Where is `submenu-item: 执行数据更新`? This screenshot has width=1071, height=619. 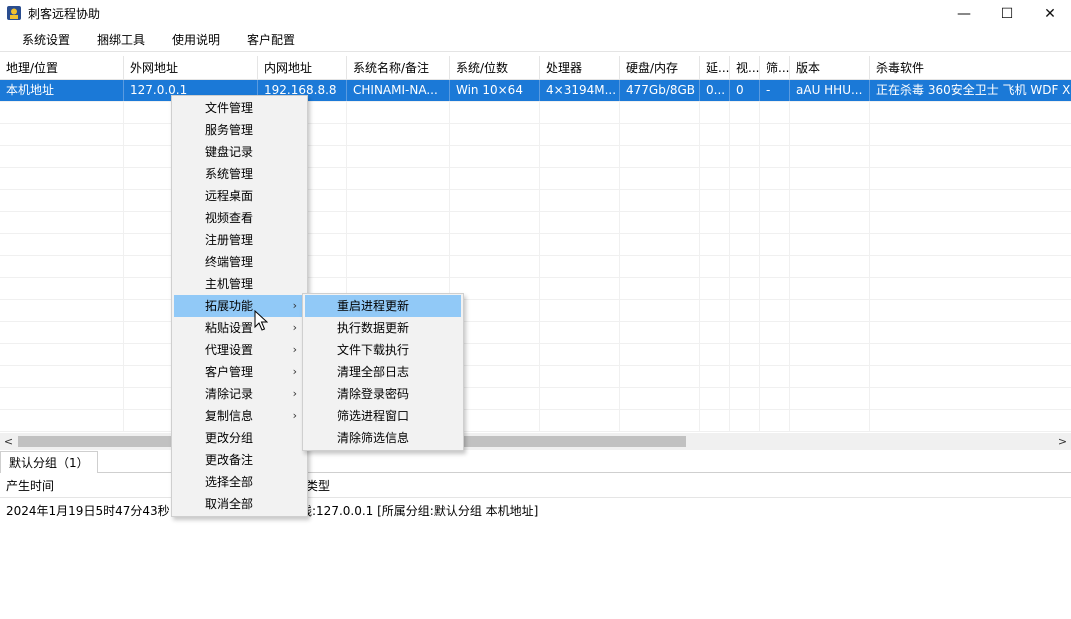 submenu-item: 执行数据更新 is located at coordinates (383, 328).